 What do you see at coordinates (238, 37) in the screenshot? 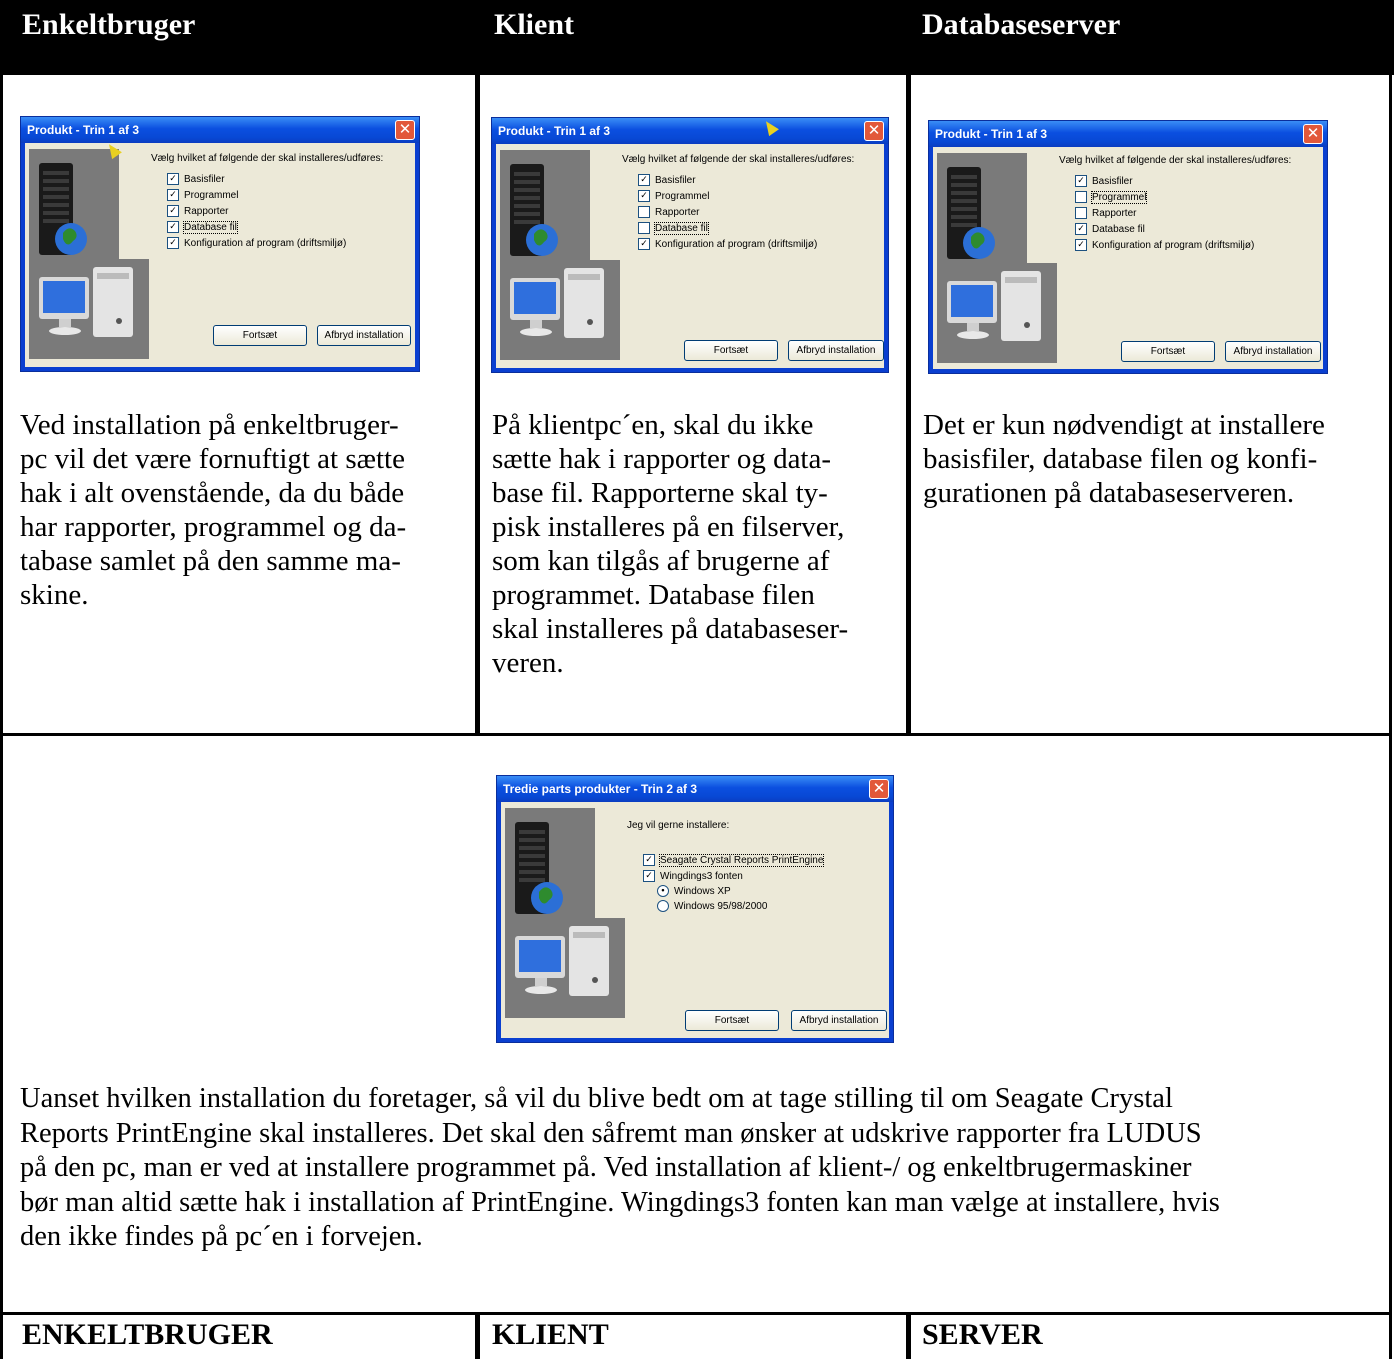
I see `header-cell-enkeltbruger: Enkeltbruger` at bounding box center [238, 37].